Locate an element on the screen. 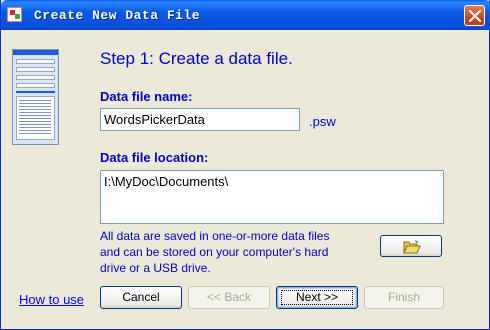 The height and width of the screenshot is (330, 490). file-extension: .psw is located at coordinates (322, 121).